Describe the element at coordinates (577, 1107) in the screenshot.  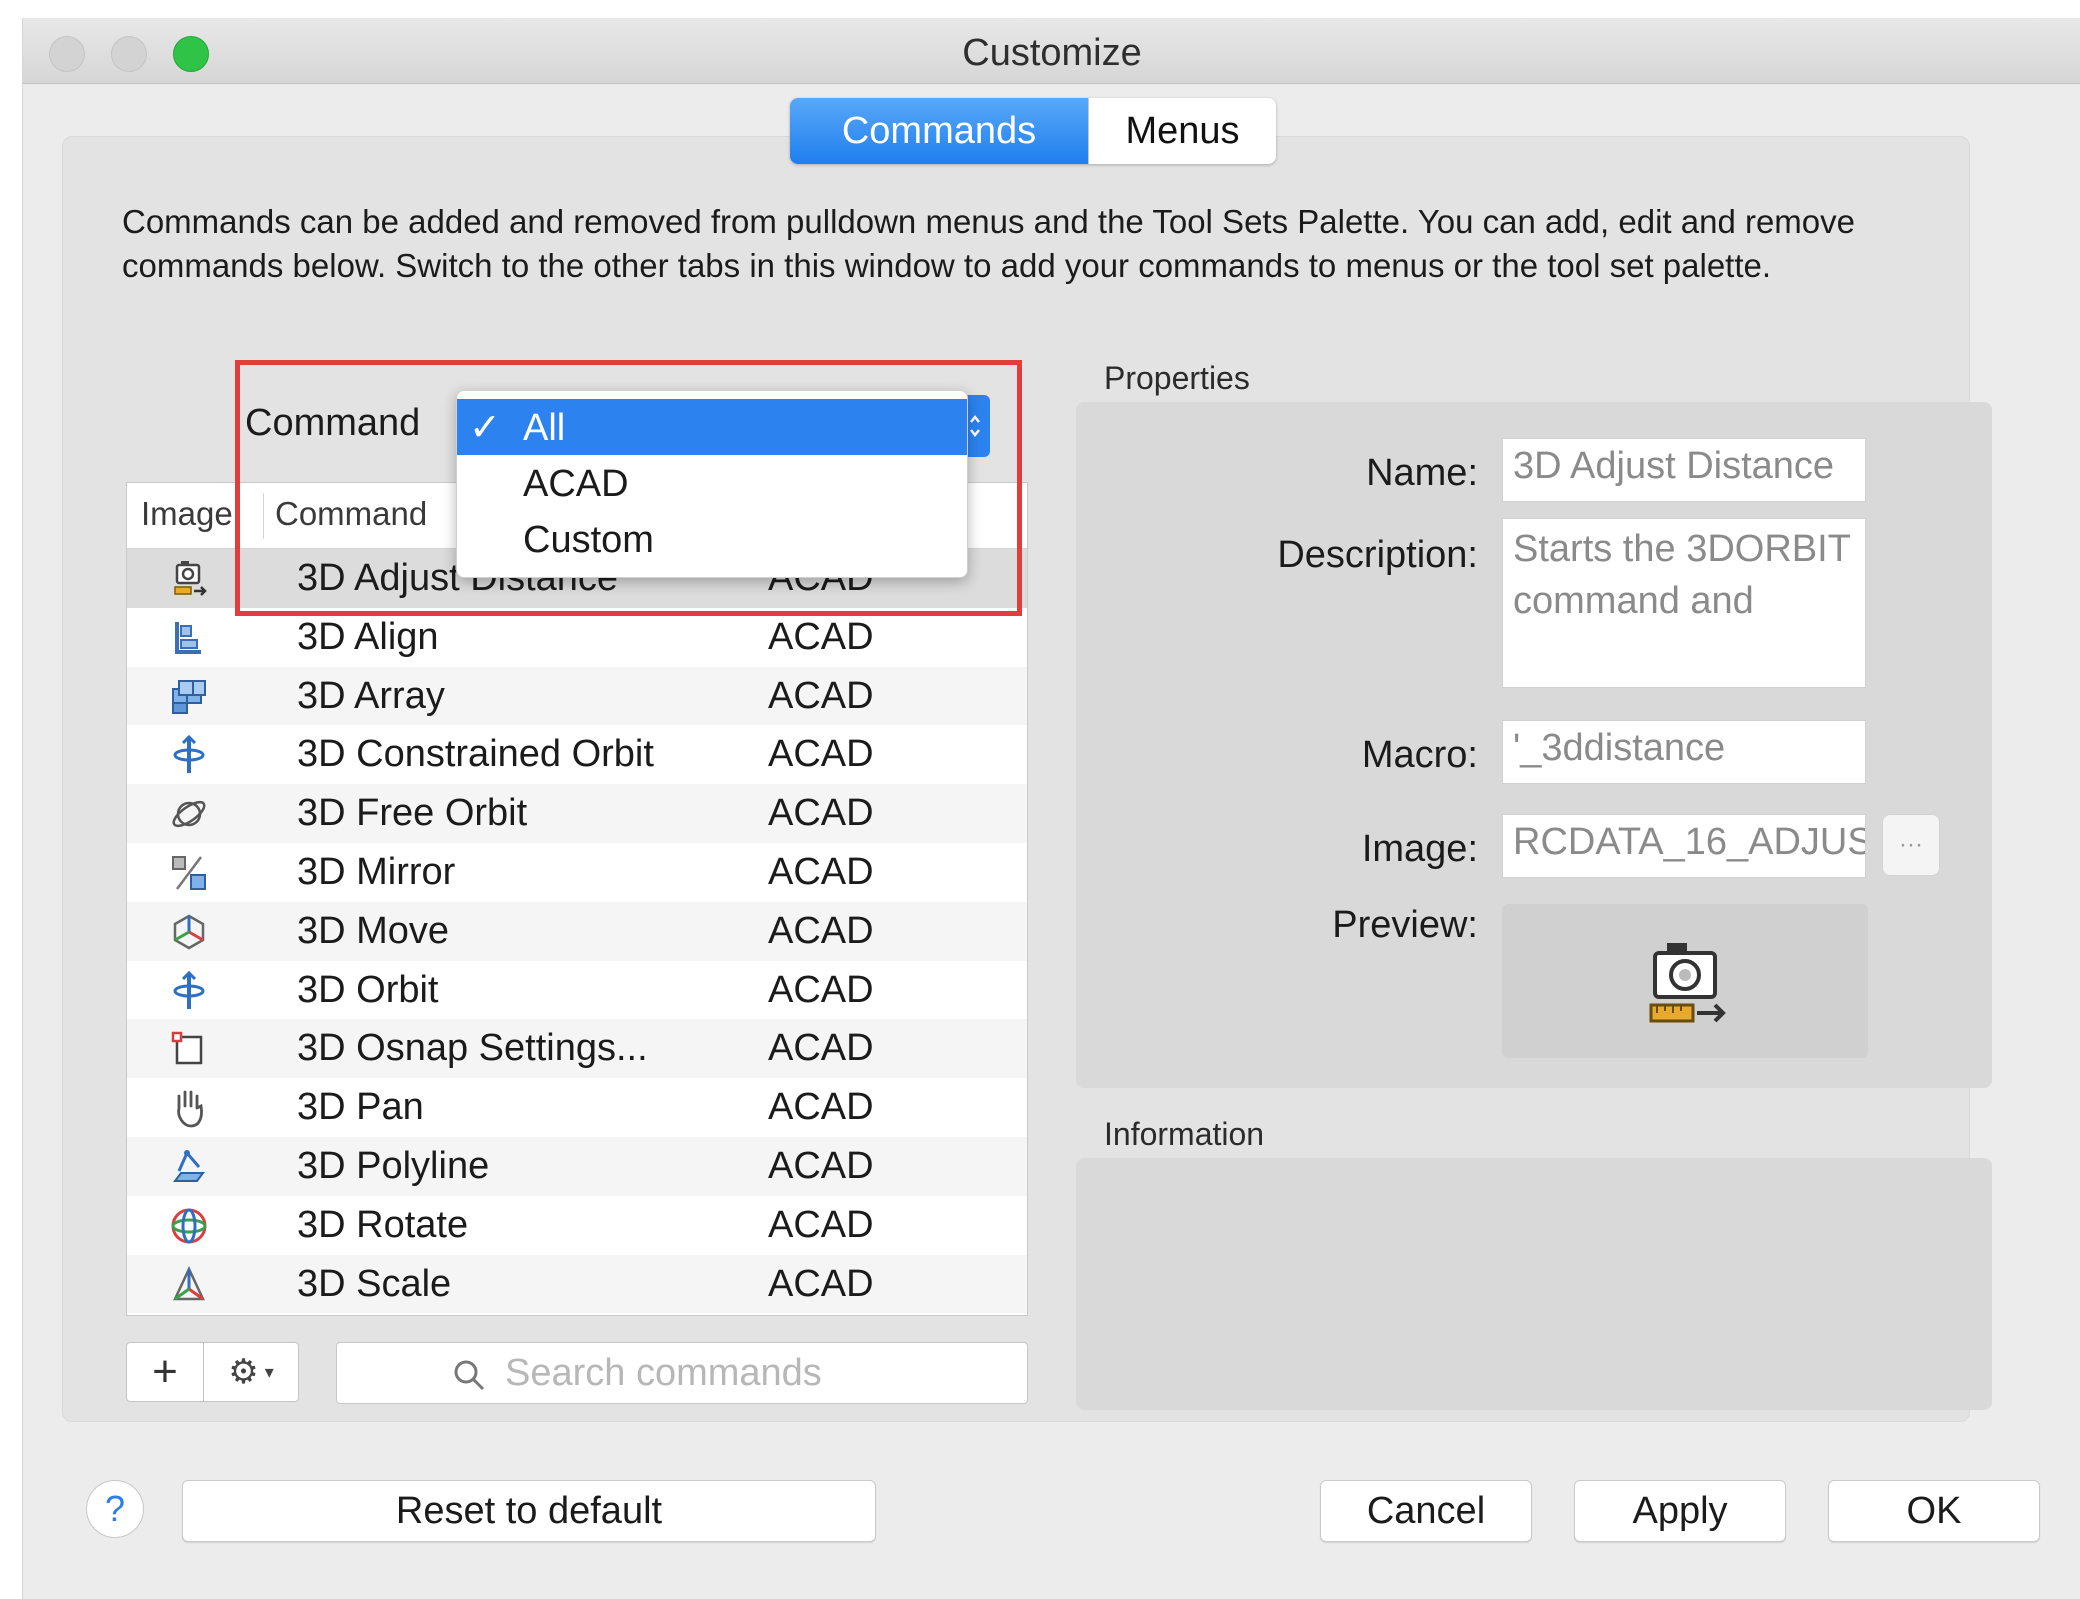
I see `table-row: 3D Pan ACAD` at that location.